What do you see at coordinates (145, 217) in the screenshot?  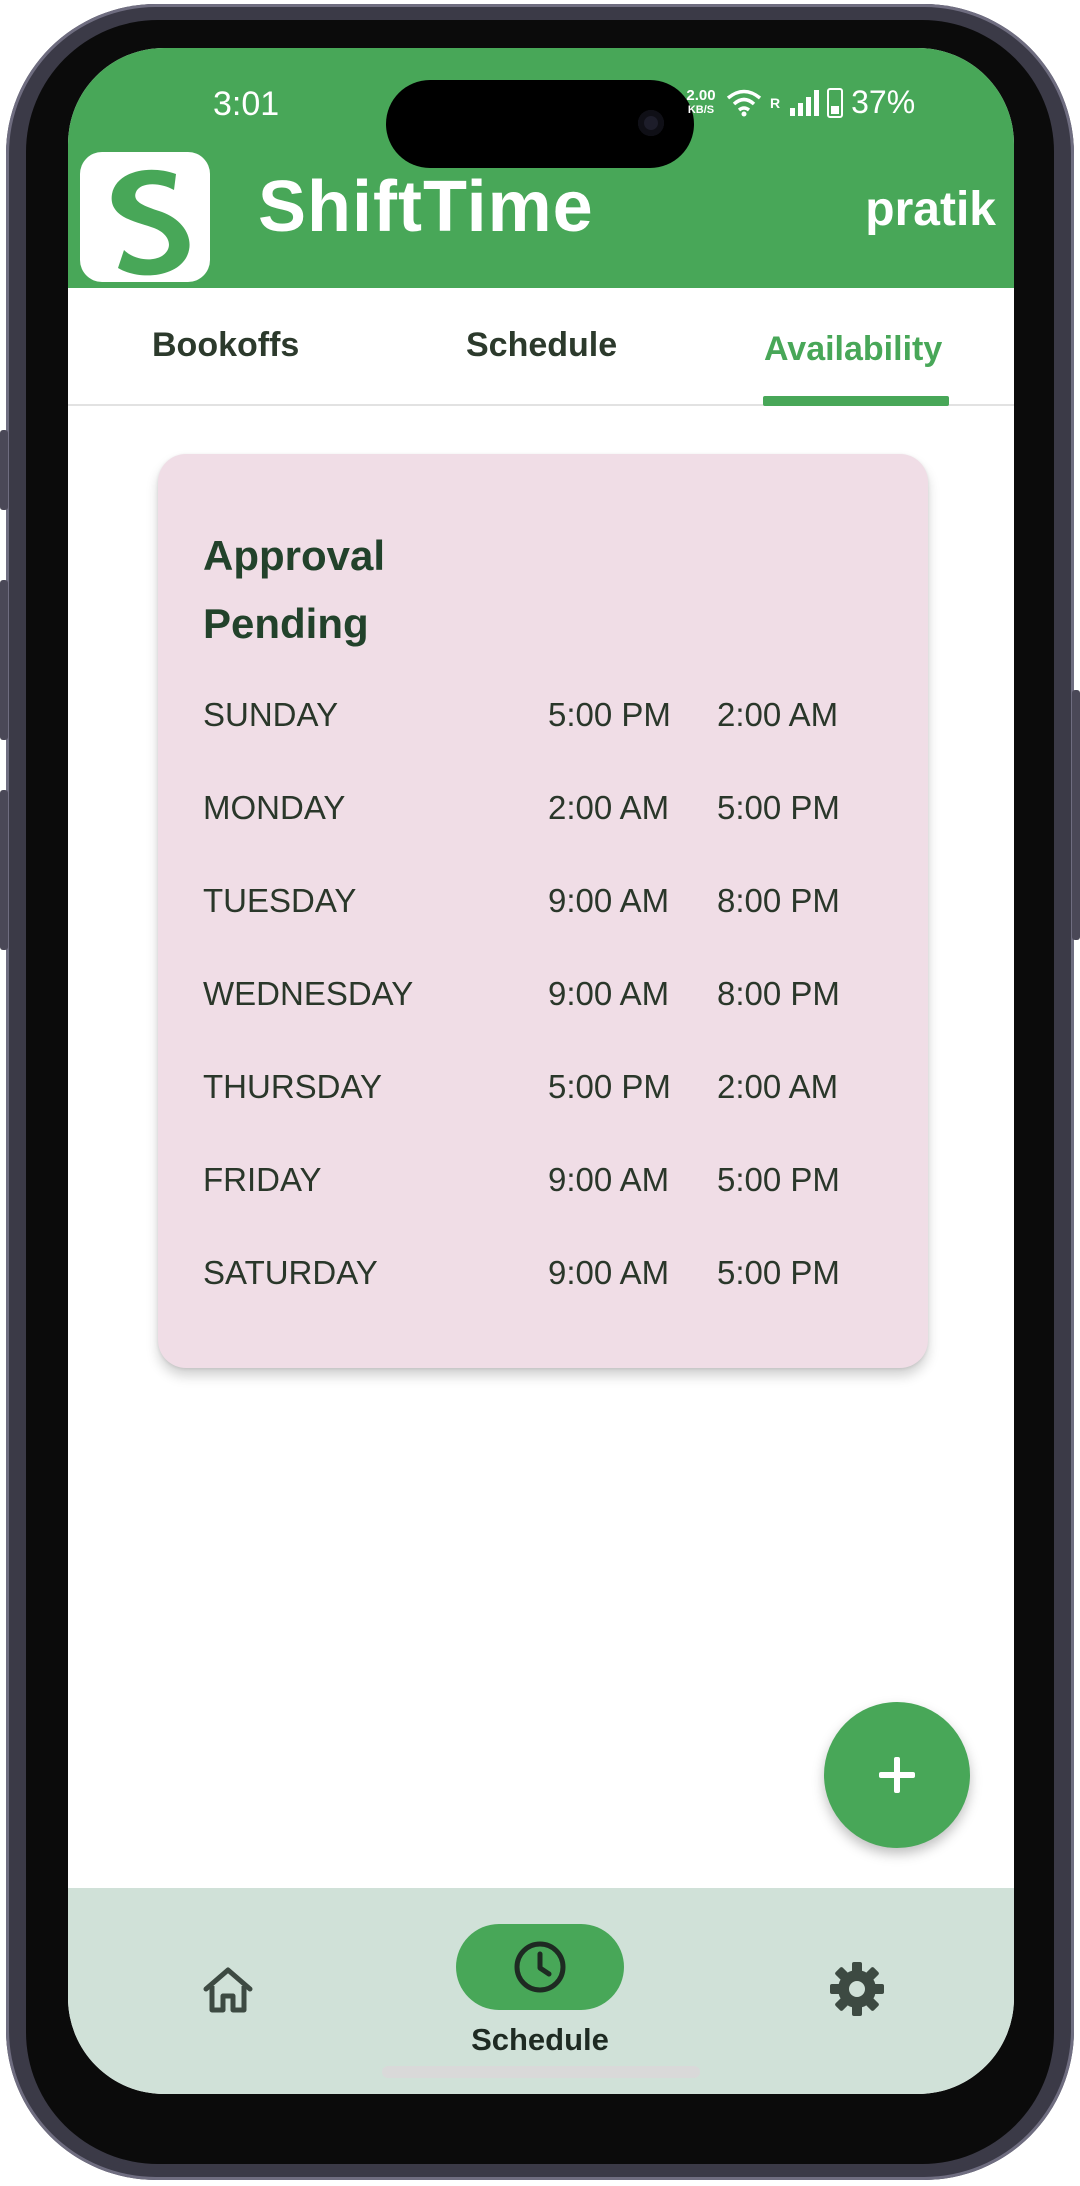 I see `shifttime-logo-icon` at bounding box center [145, 217].